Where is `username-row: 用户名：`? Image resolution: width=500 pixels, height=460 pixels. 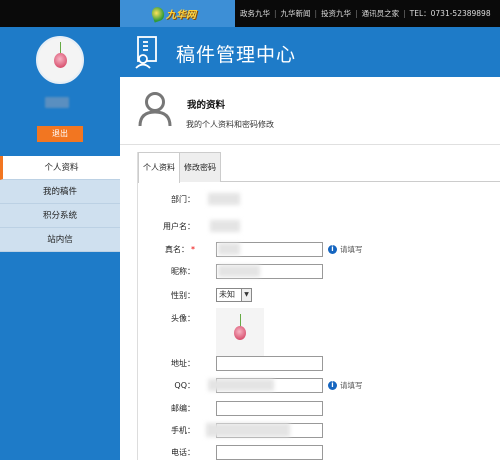 username-row: 用户名： is located at coordinates (319, 226).